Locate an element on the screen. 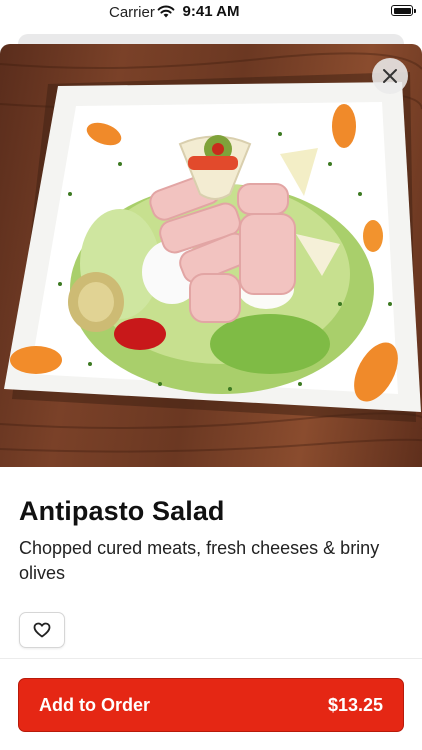  close-button is located at coordinates (390, 76).